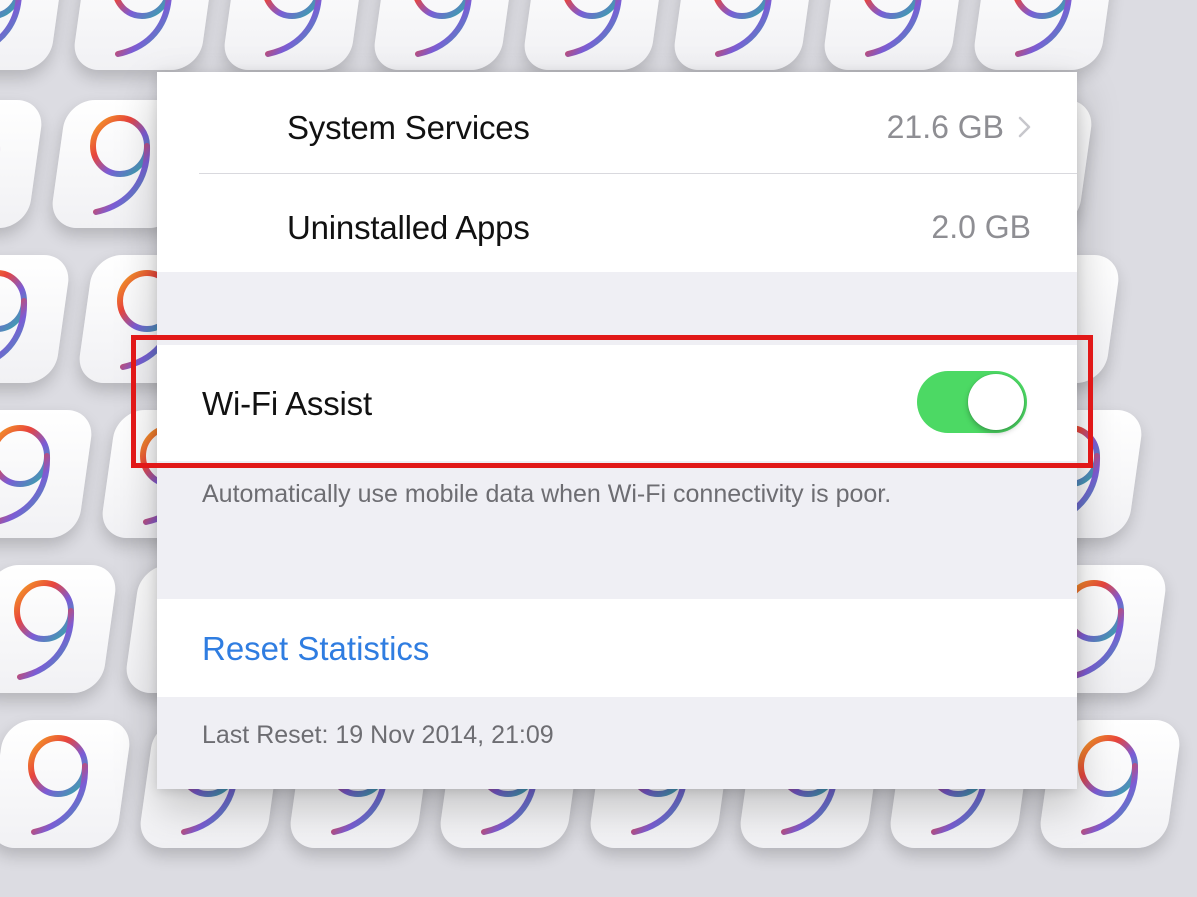 Image resolution: width=1197 pixels, height=897 pixels. What do you see at coordinates (945, 127) in the screenshot?
I see `system-services-value: 21.6 GB` at bounding box center [945, 127].